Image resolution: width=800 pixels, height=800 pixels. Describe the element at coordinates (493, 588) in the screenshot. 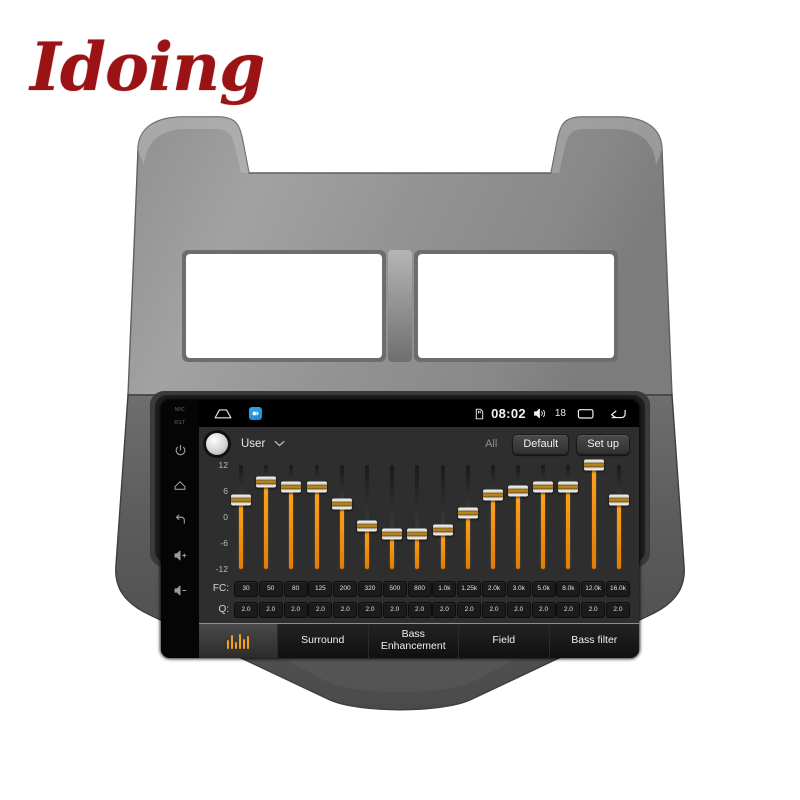

I see `fc-value-cell: 2.0k` at that location.